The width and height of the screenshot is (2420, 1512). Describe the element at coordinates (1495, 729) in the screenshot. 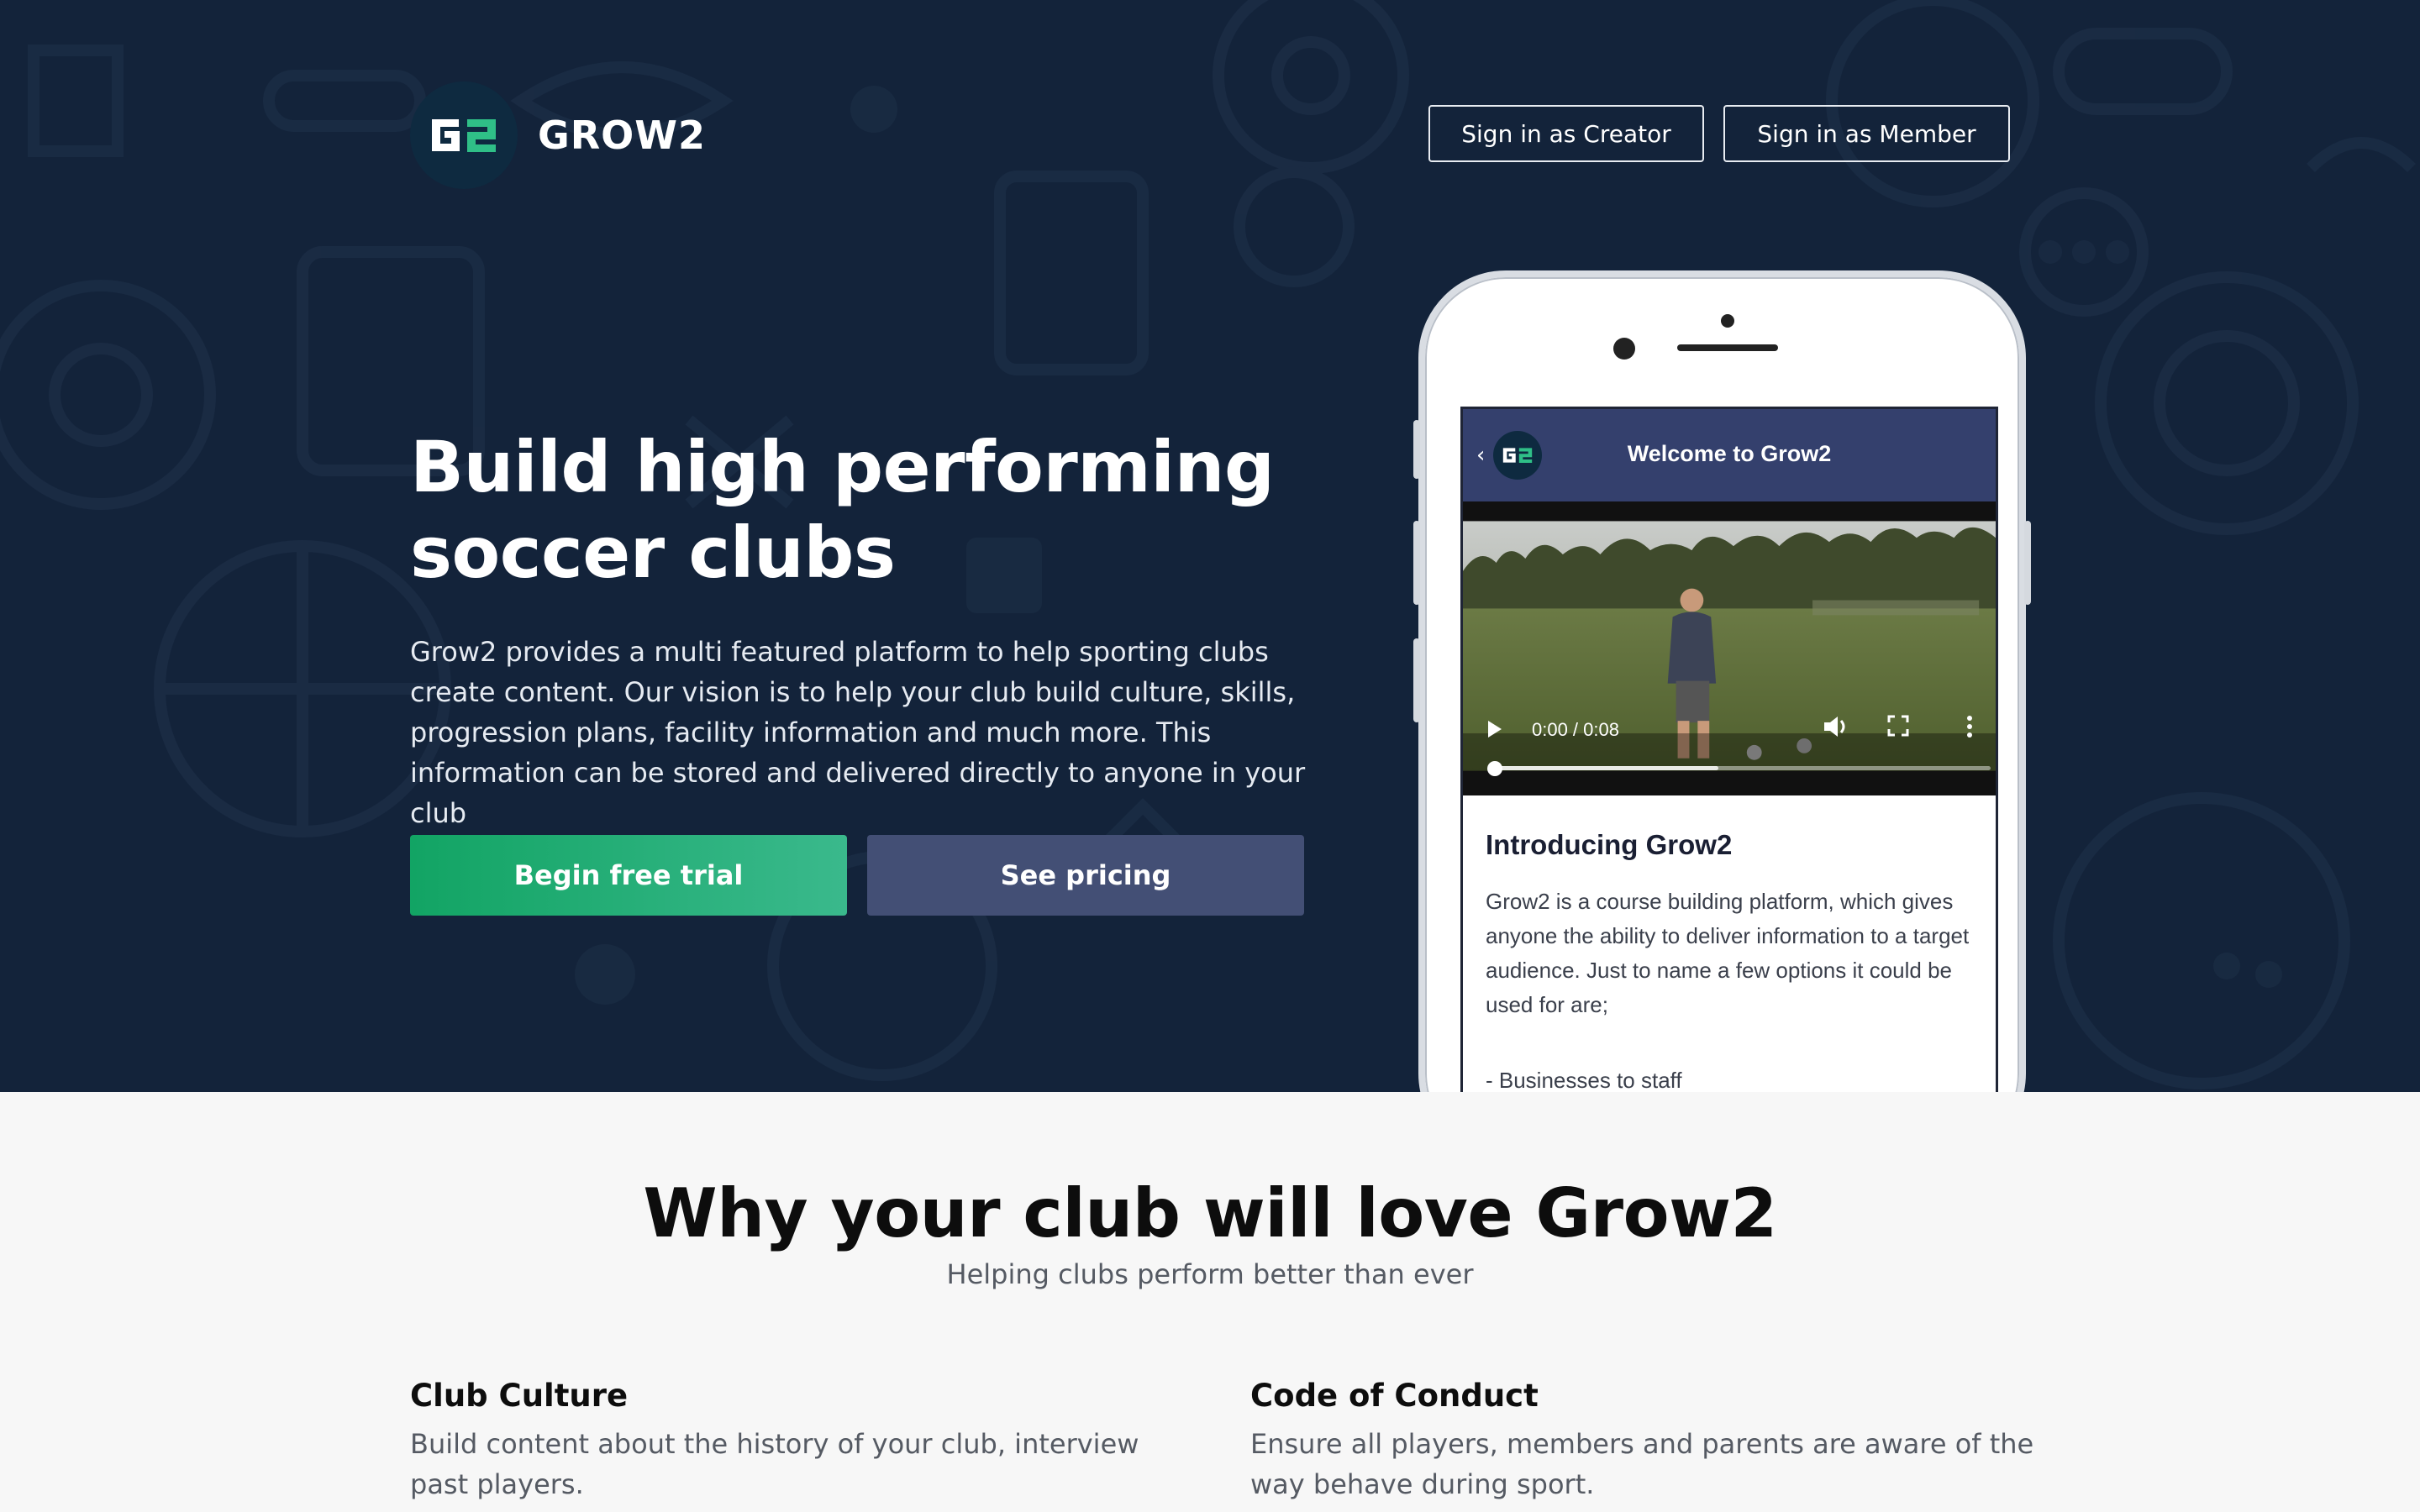

I see `play-icon` at that location.